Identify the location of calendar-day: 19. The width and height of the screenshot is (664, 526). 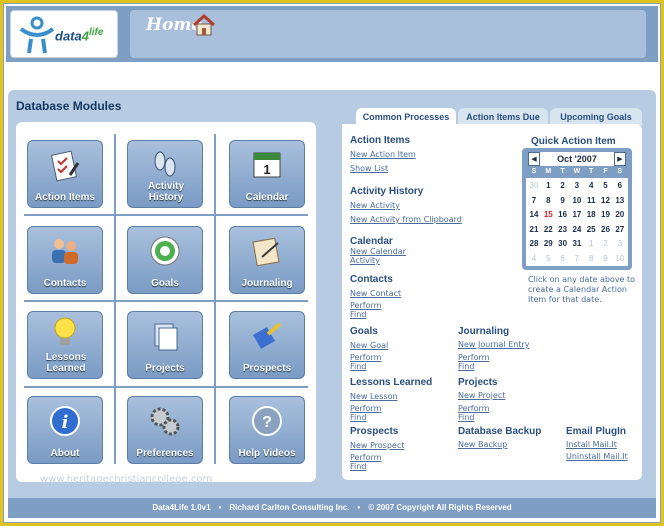
(606, 215).